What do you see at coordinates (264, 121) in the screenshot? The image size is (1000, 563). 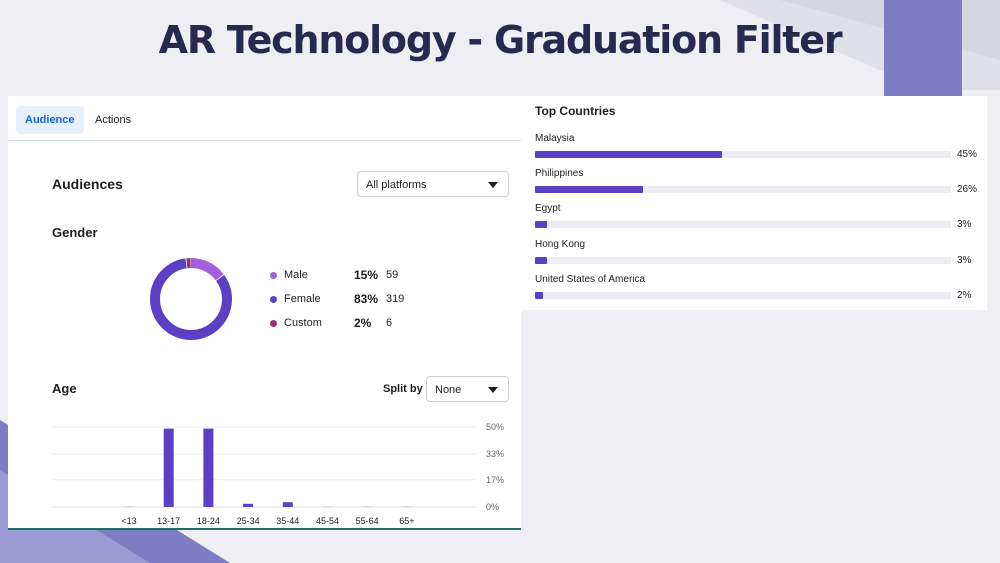 I see `tab-bar: Audience Actions` at bounding box center [264, 121].